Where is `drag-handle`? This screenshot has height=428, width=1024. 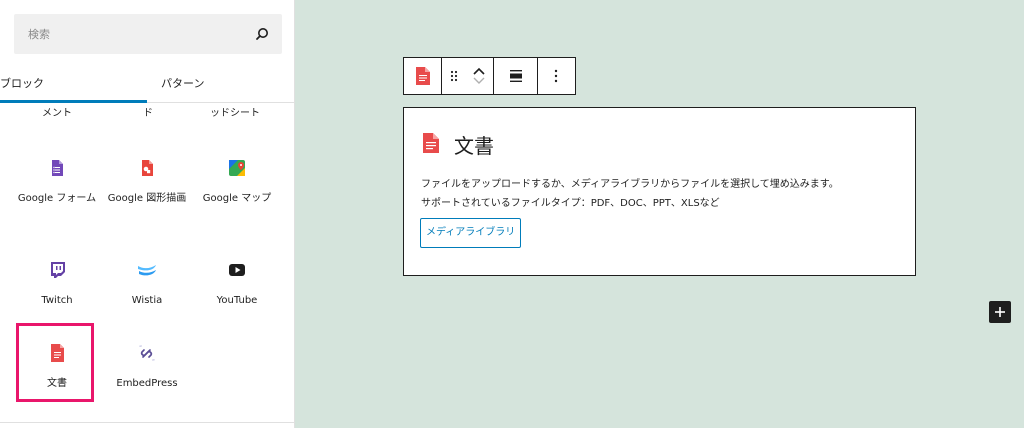
drag-handle is located at coordinates (453, 76).